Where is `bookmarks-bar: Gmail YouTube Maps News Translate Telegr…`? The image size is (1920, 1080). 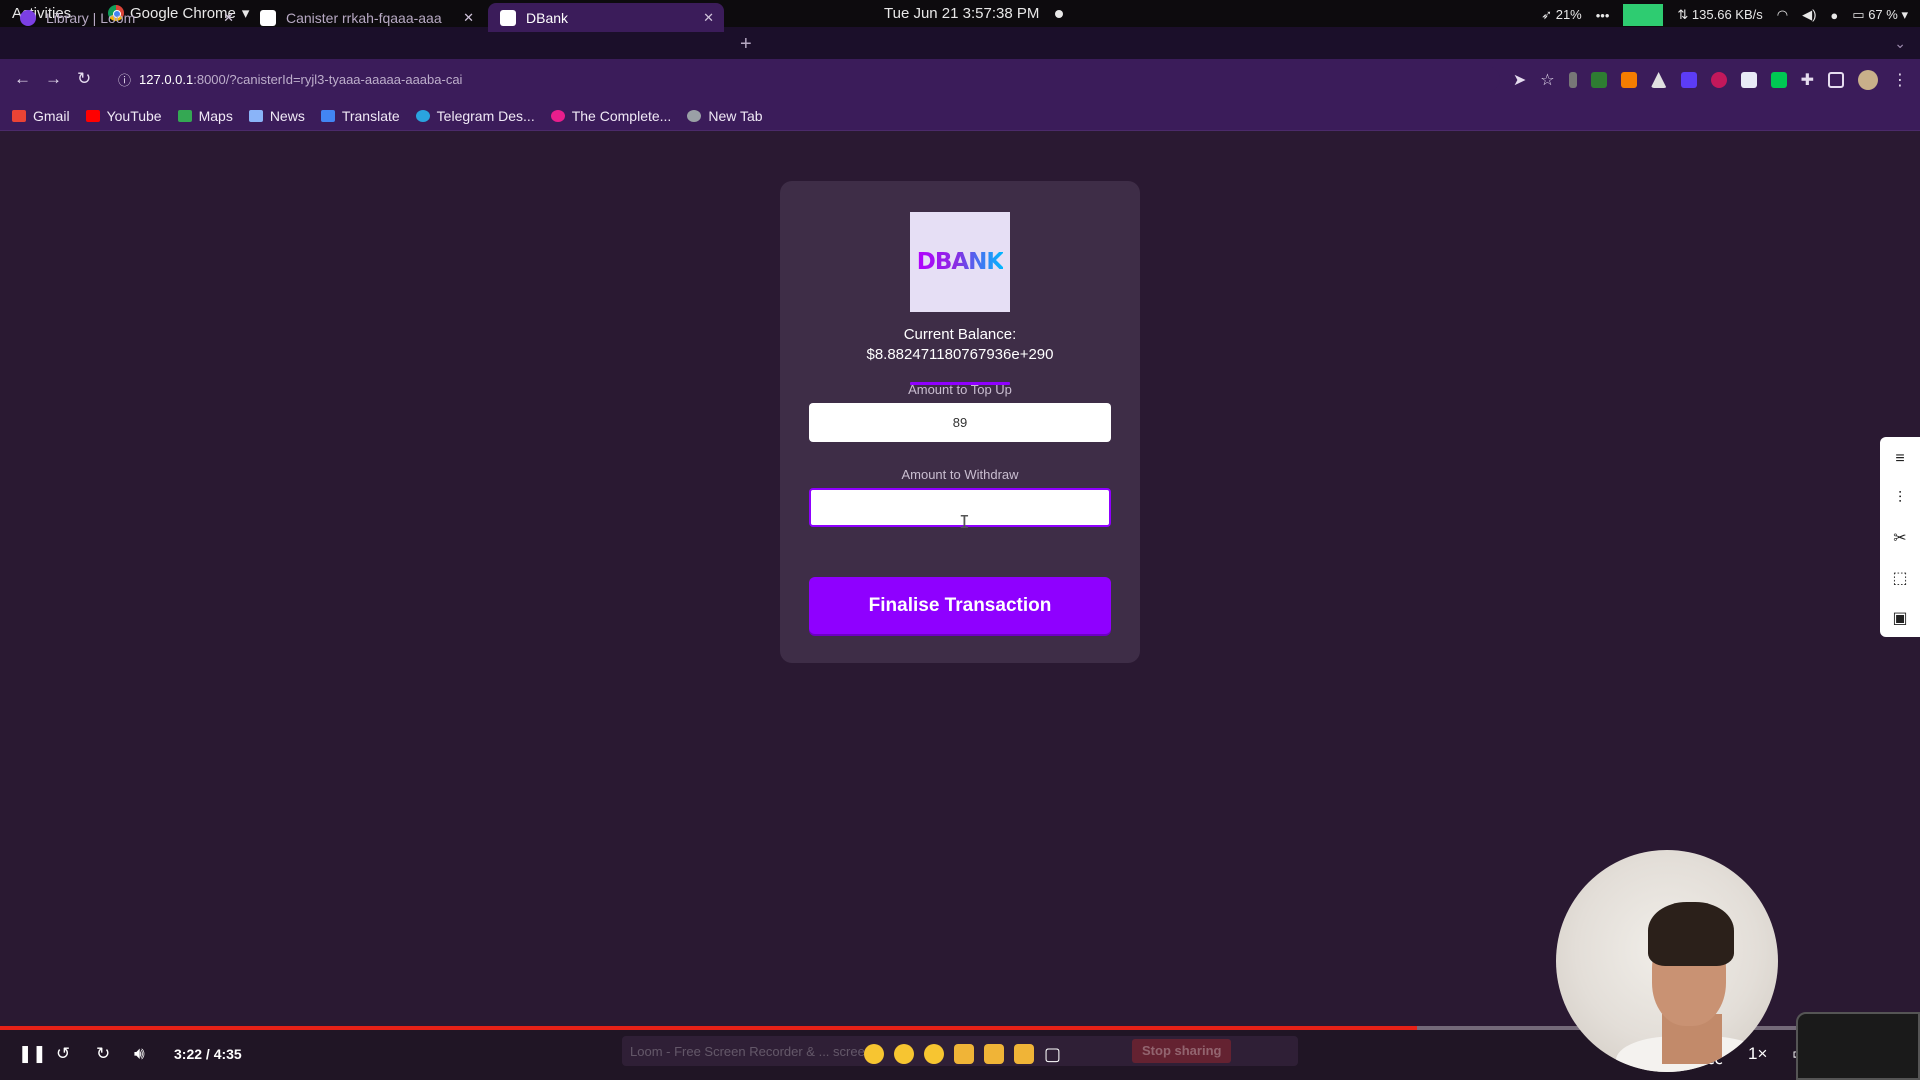 bookmarks-bar: Gmail YouTube Maps News Translate Telegr… is located at coordinates (960, 116).